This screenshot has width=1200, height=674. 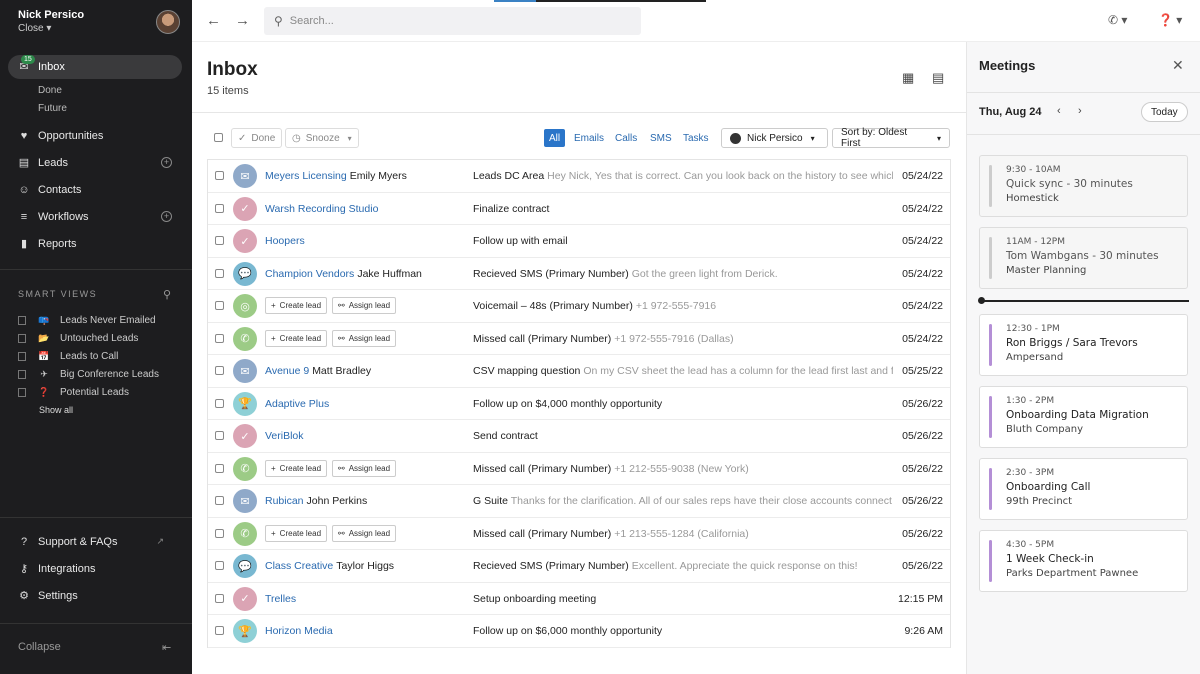 What do you see at coordinates (322, 138) in the screenshot?
I see `snooze-button: ◷ Snooze ▾` at bounding box center [322, 138].